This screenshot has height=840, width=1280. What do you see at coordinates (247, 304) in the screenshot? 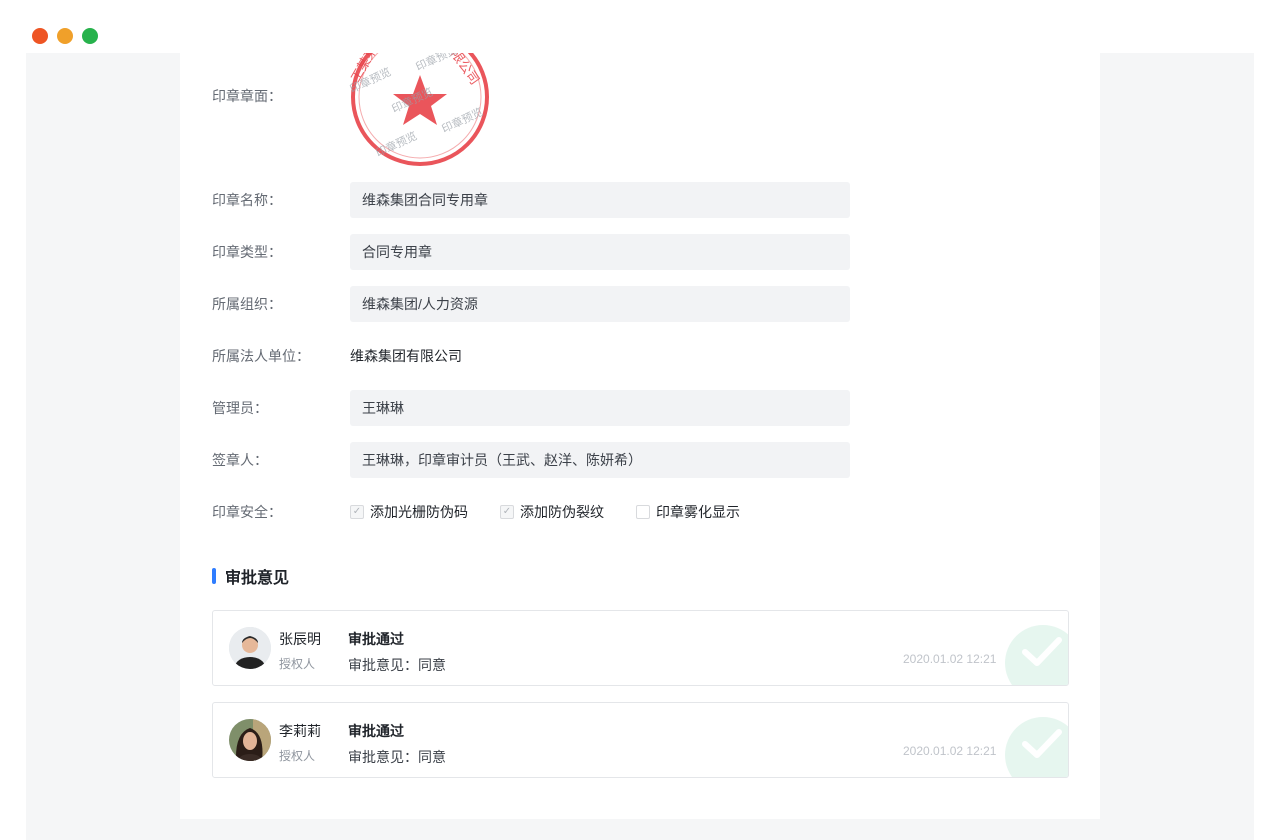
I see `org-label: 所属组织：` at bounding box center [247, 304].